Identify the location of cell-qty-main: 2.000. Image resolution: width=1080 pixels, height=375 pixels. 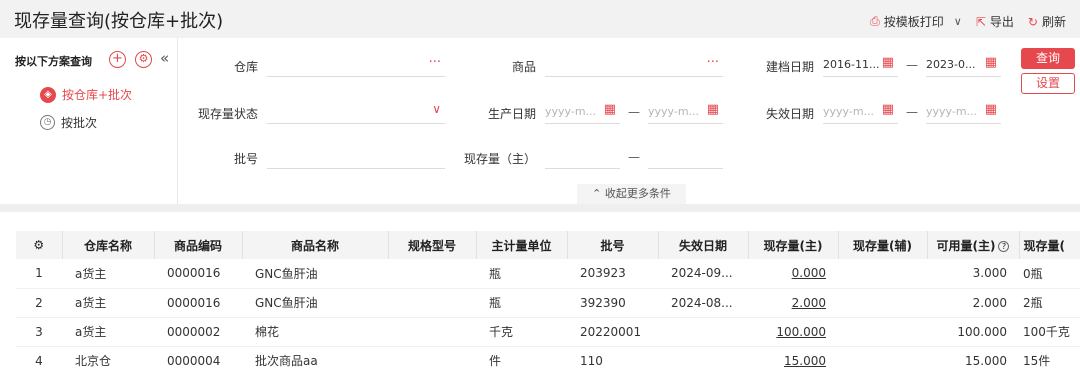
(793, 303).